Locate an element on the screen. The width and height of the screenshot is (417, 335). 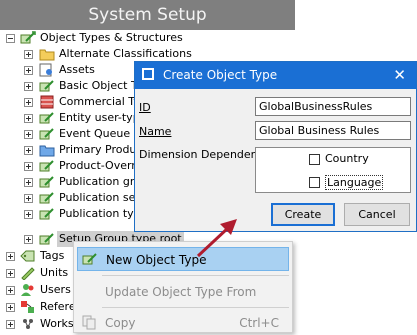
name-field is located at coordinates (333, 130).